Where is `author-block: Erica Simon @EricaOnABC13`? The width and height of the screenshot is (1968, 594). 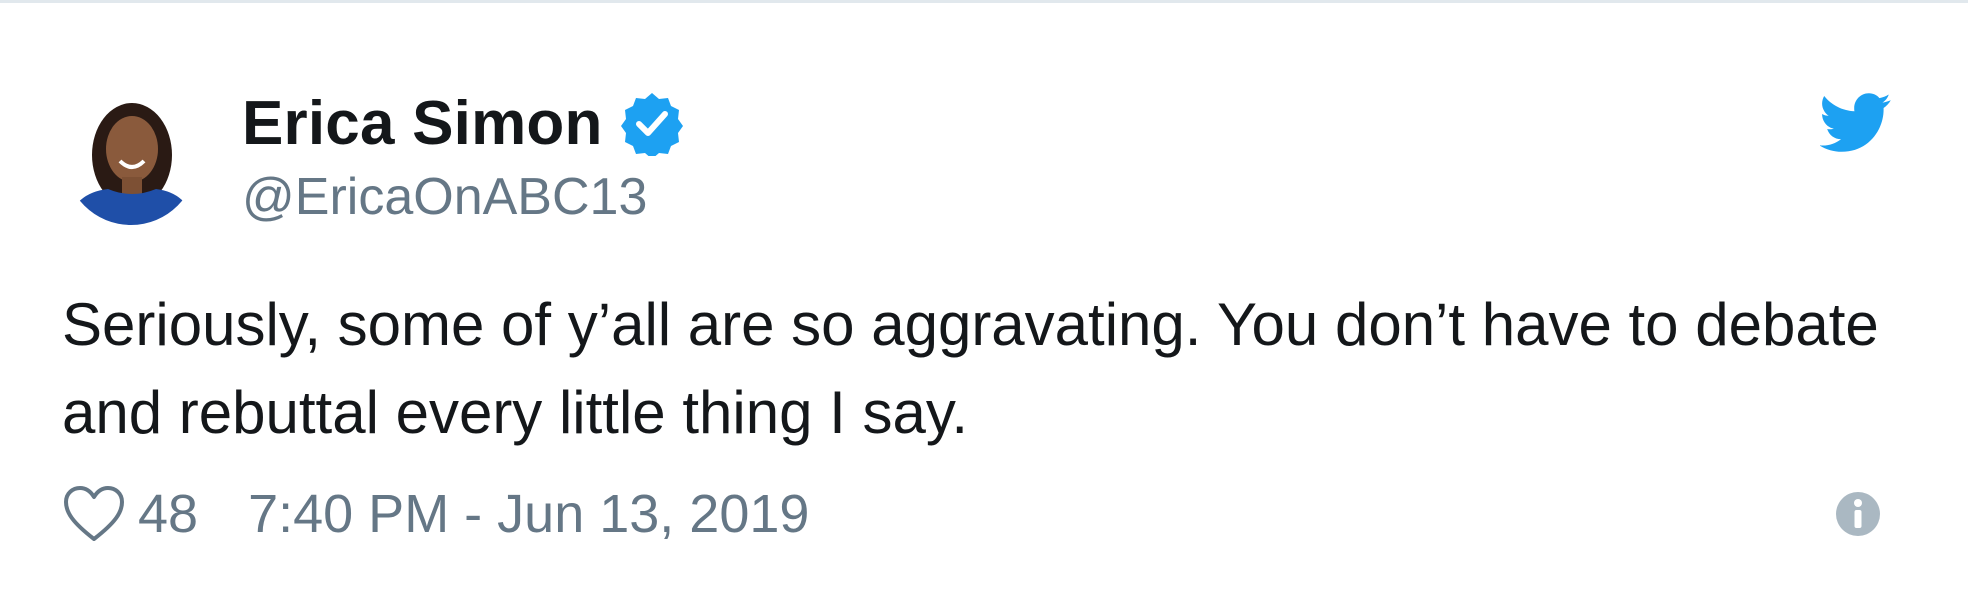
author-block: Erica Simon @EricaOnABC13 is located at coordinates (463, 157).